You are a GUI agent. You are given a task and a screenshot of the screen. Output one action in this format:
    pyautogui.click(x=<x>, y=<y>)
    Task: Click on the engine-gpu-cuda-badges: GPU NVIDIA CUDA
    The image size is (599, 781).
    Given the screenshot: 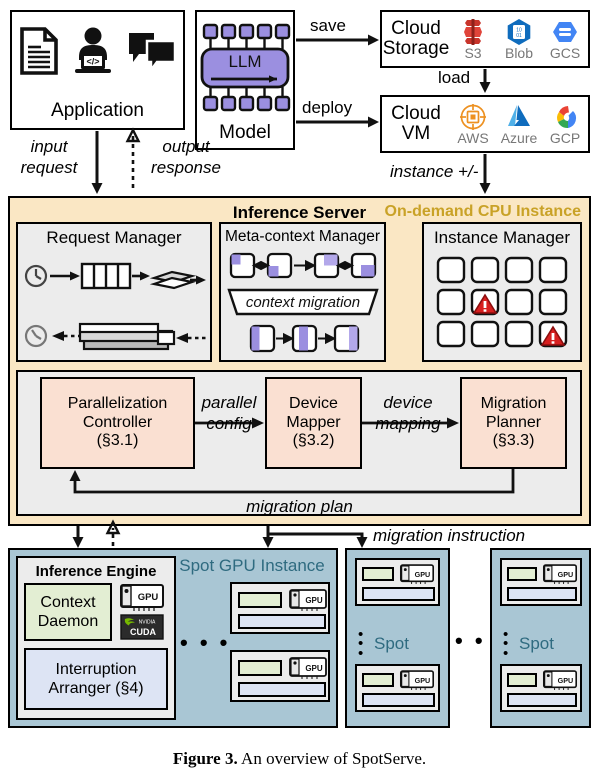 What is the action you would take?
    pyautogui.click(x=142, y=612)
    